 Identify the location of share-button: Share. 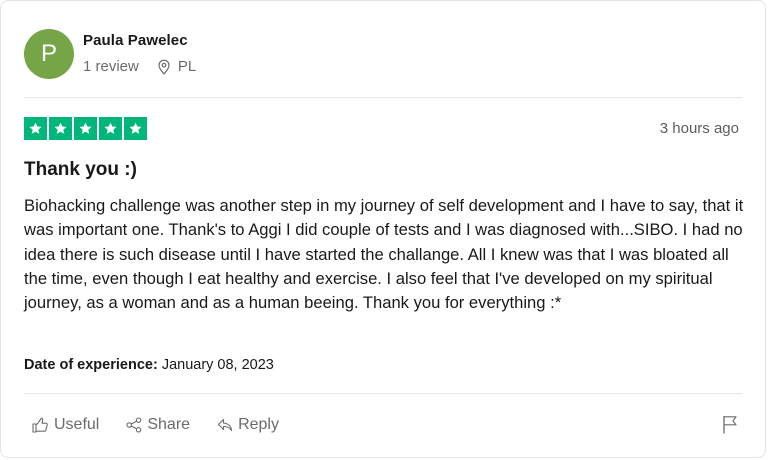
(158, 425).